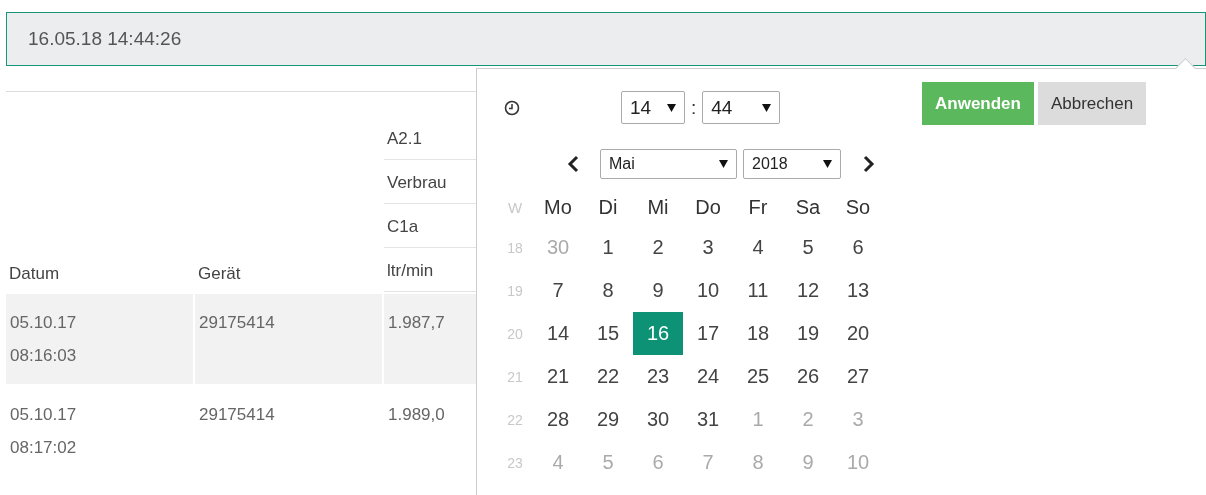 Image resolution: width=1206 pixels, height=495 pixels. I want to click on calendar-day: 27, so click(858, 376).